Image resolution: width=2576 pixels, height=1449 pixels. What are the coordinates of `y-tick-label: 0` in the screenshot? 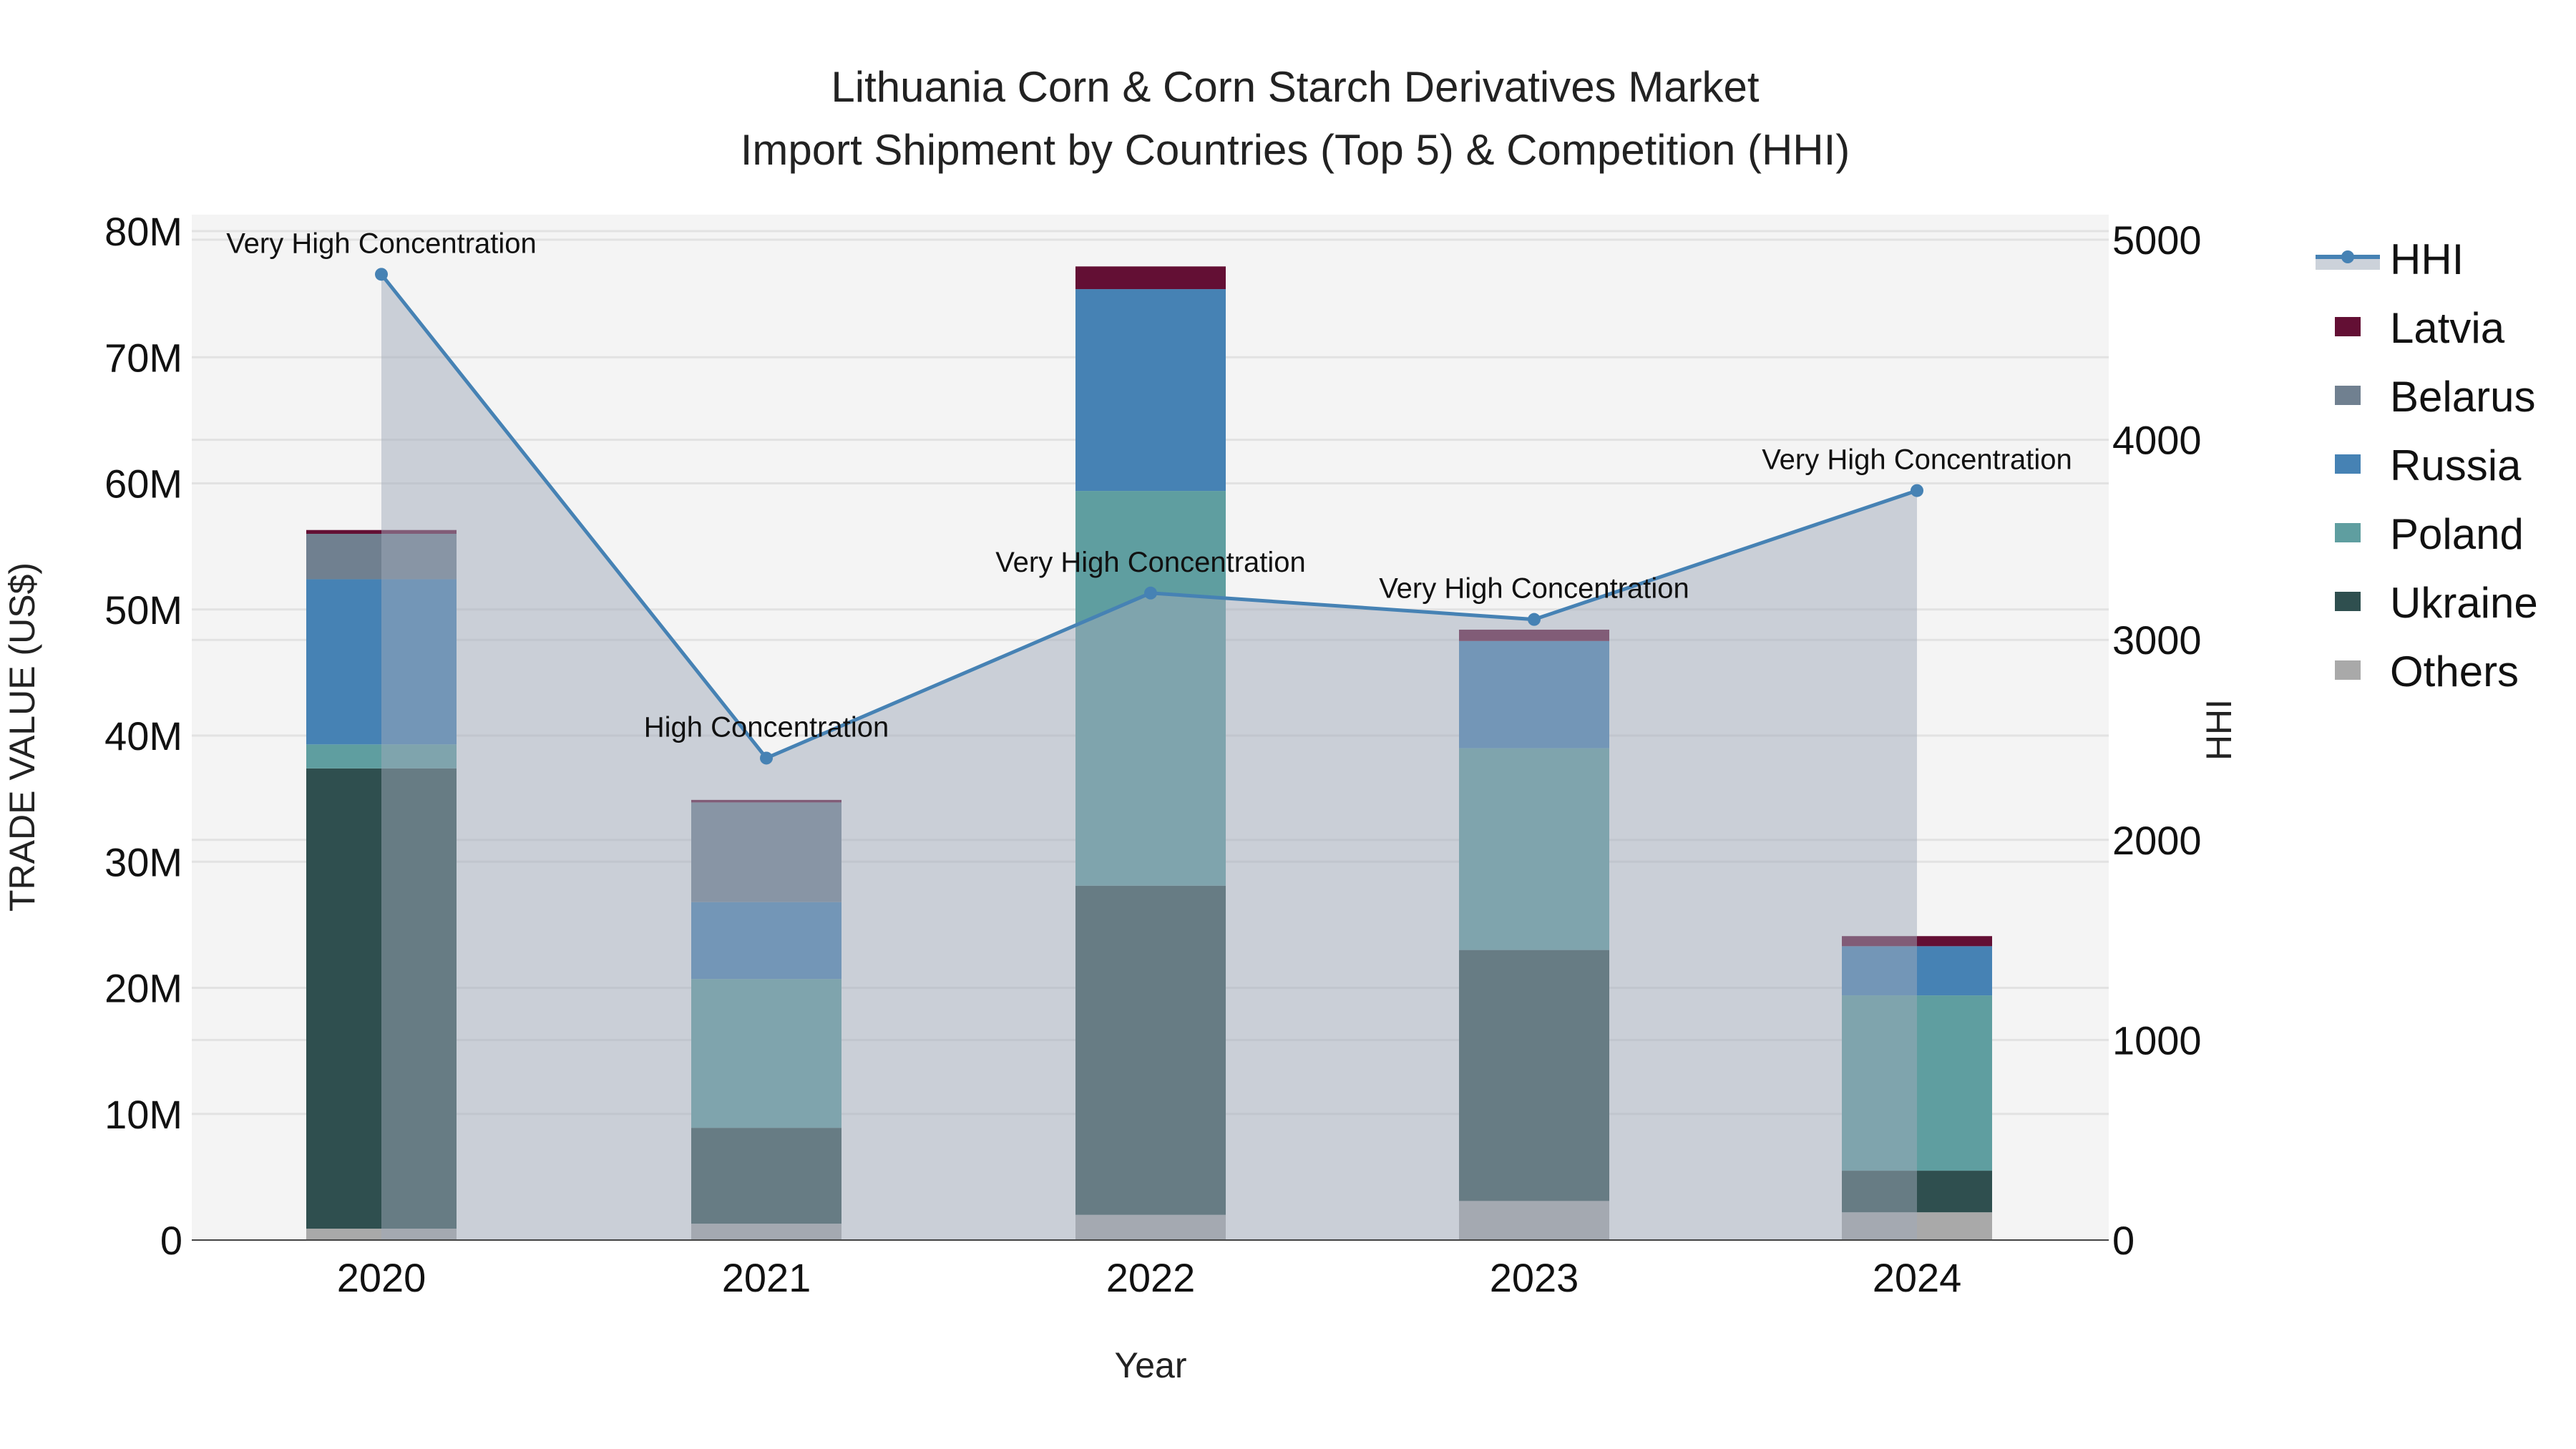 It's located at (171, 1240).